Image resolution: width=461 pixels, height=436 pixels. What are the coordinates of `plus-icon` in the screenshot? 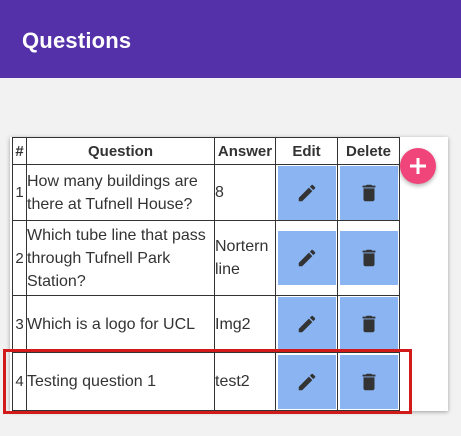 It's located at (418, 166).